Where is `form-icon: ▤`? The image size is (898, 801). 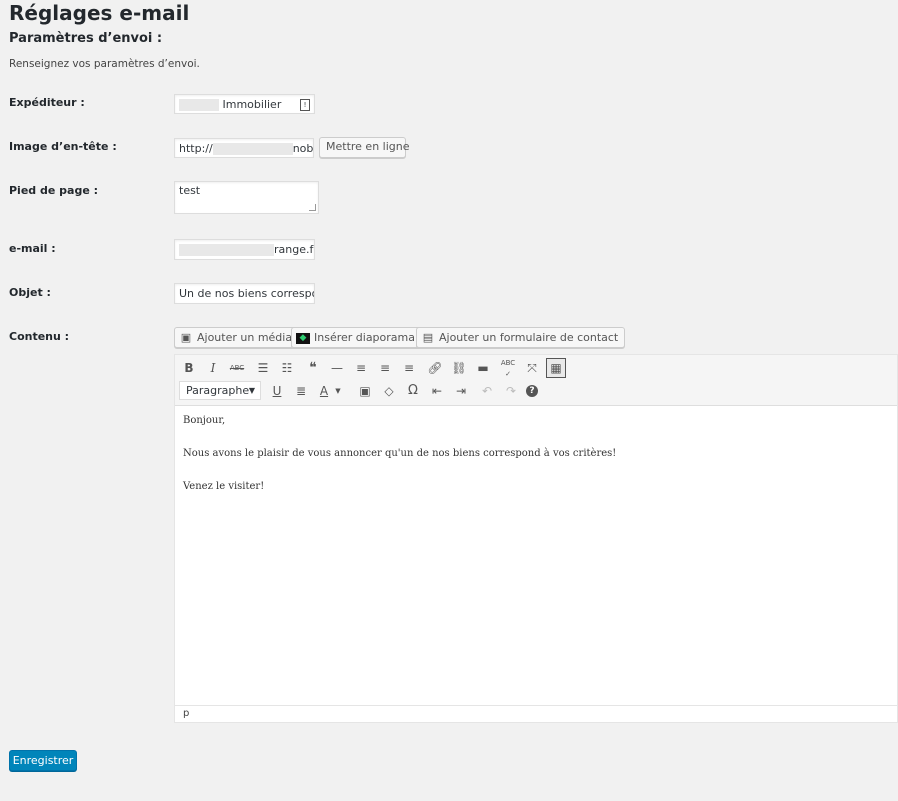 form-icon: ▤ is located at coordinates (428, 337).